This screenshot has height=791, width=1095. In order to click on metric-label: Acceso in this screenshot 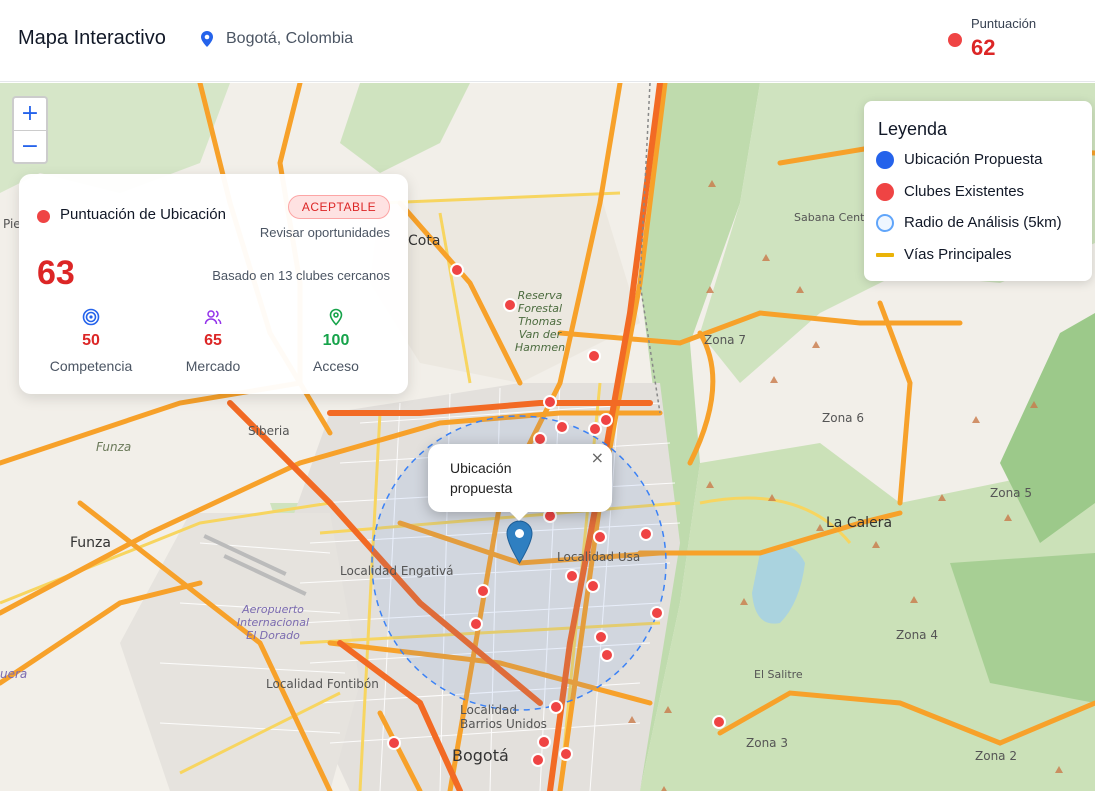, I will do `click(336, 366)`.